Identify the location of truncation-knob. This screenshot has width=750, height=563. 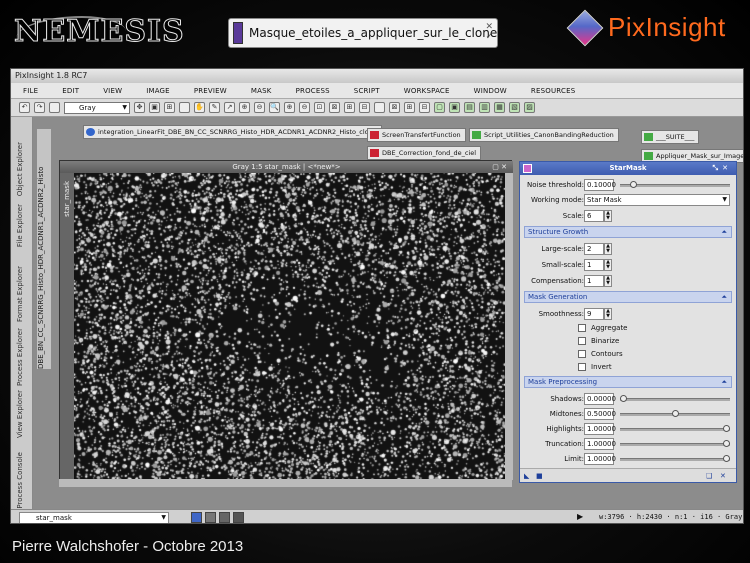
(726, 443).